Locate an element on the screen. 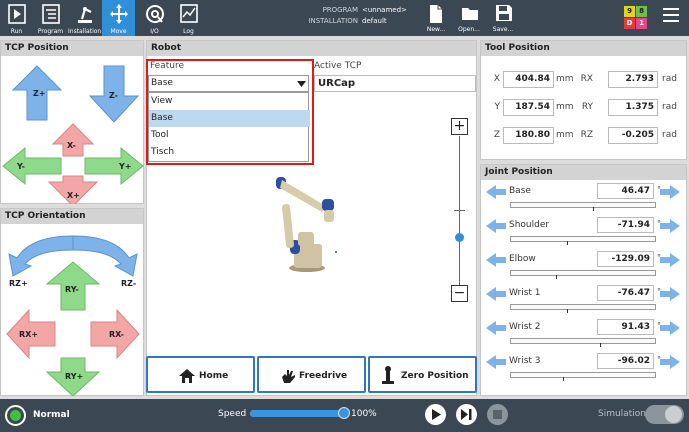 The width and height of the screenshot is (689, 432). stop-icon is located at coordinates (497, 414).